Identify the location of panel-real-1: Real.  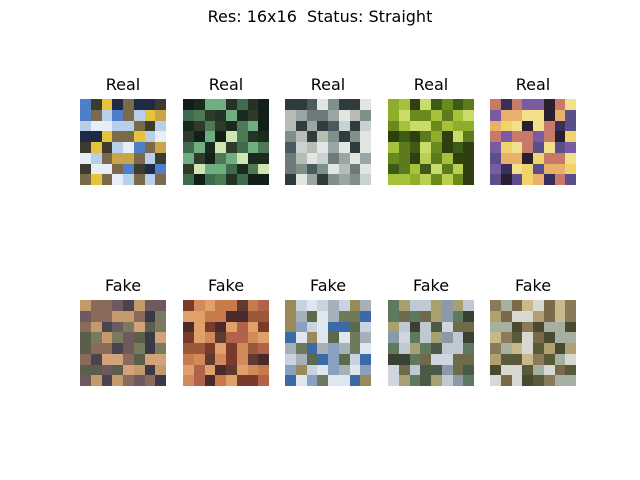
(123, 130).